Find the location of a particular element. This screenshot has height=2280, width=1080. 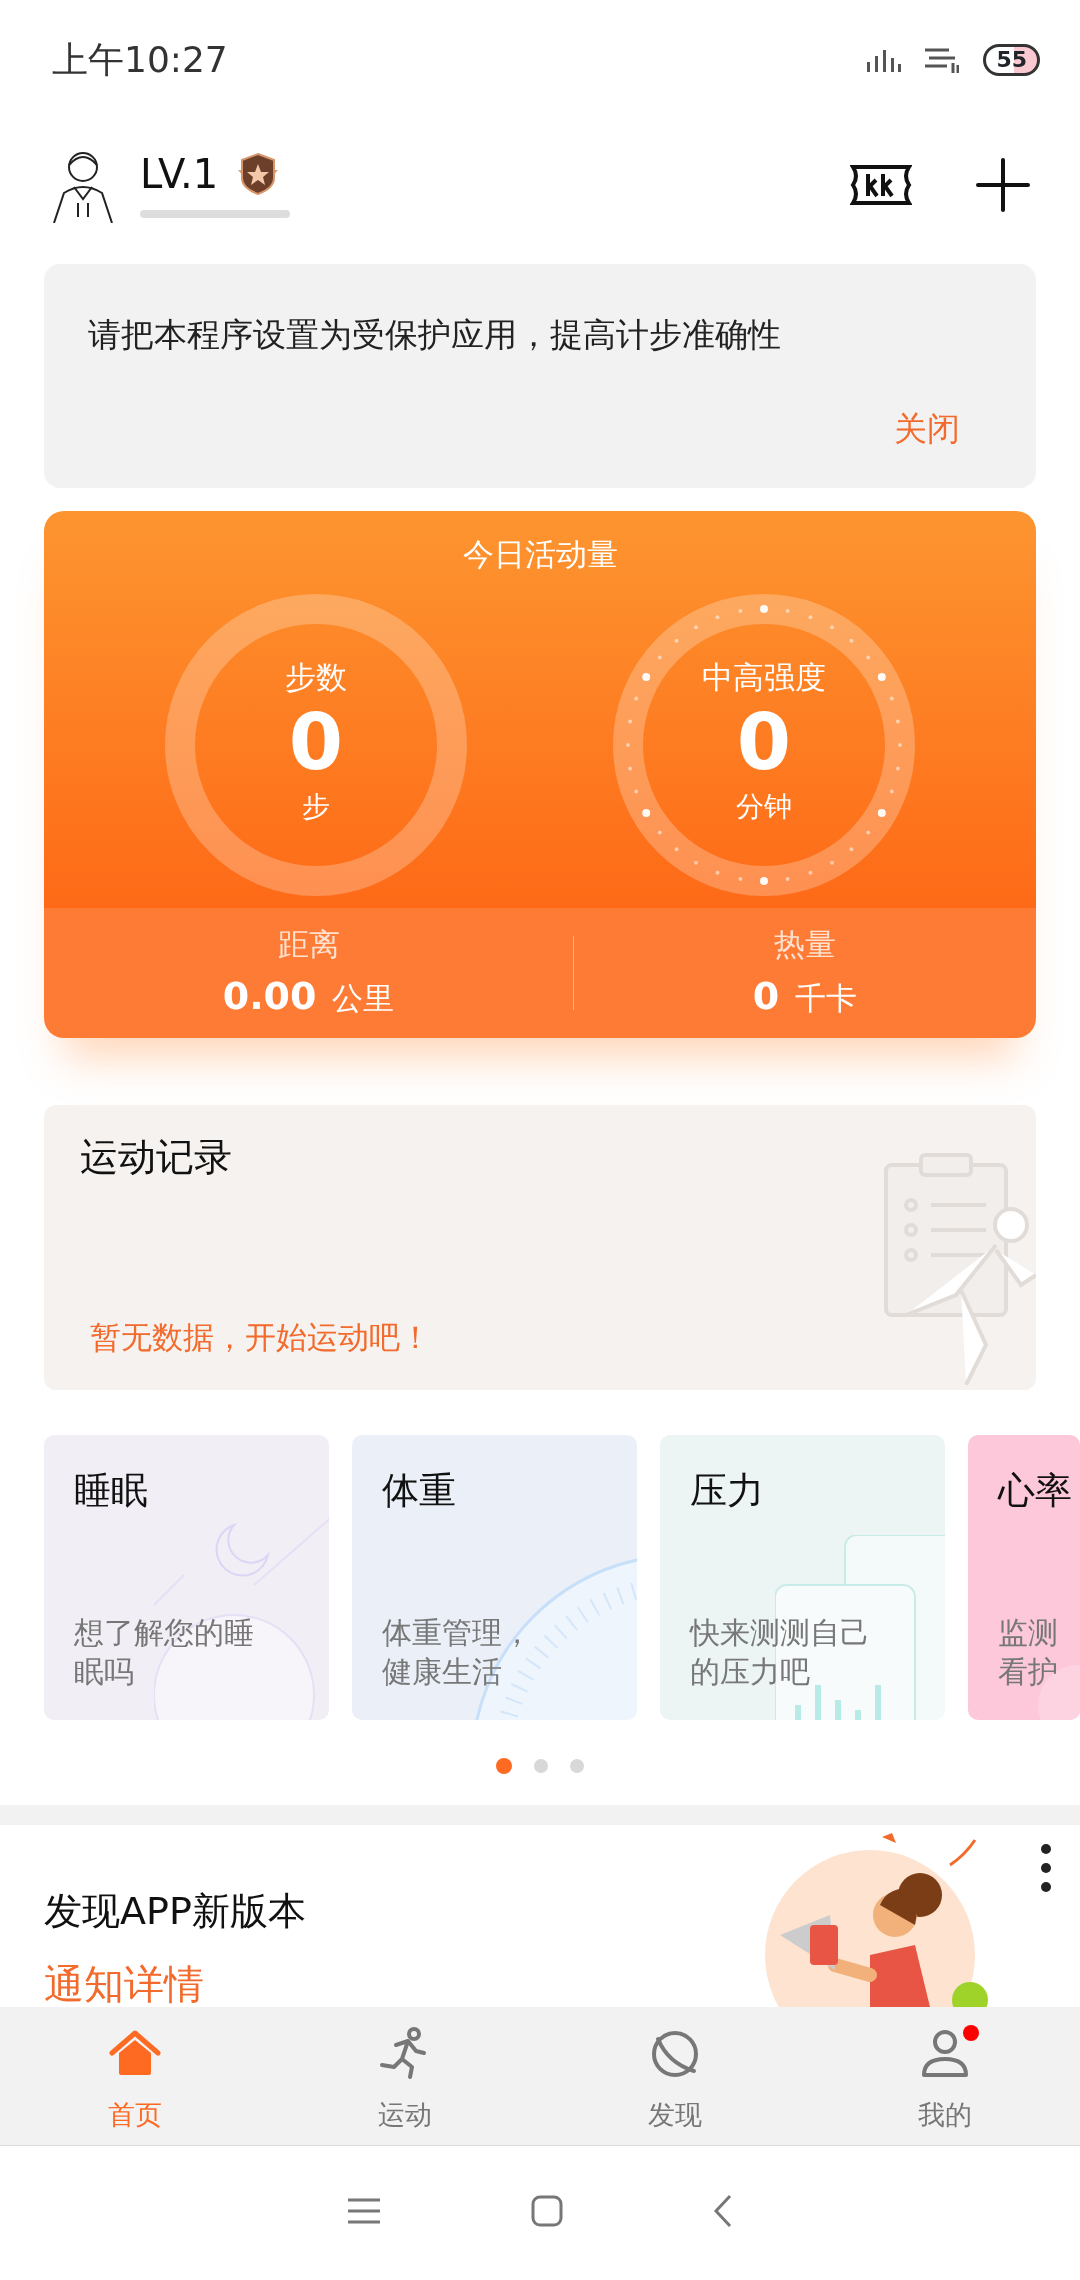

stat-unit: 千卡 is located at coordinates (826, 998).